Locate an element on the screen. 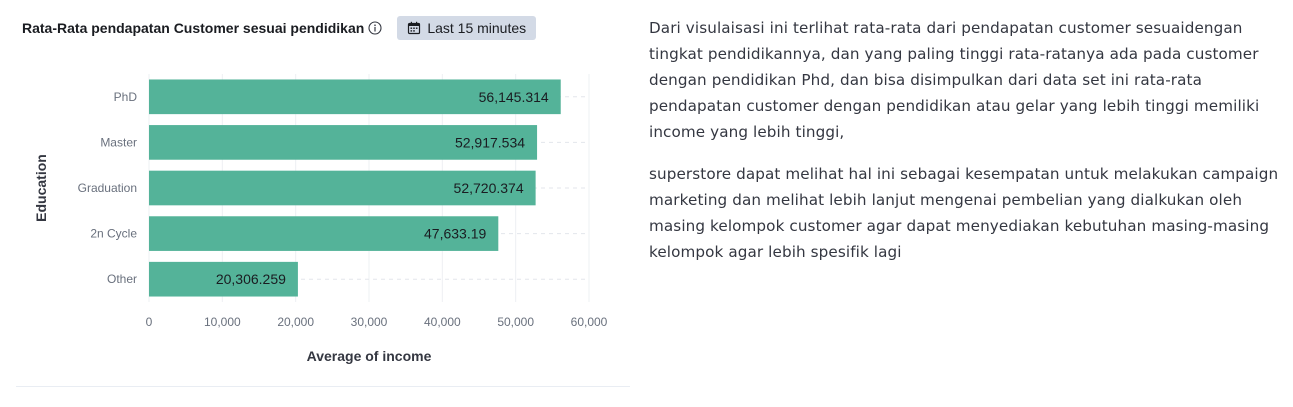 This screenshot has width=1293, height=407. category-label: Other is located at coordinates (122, 279).